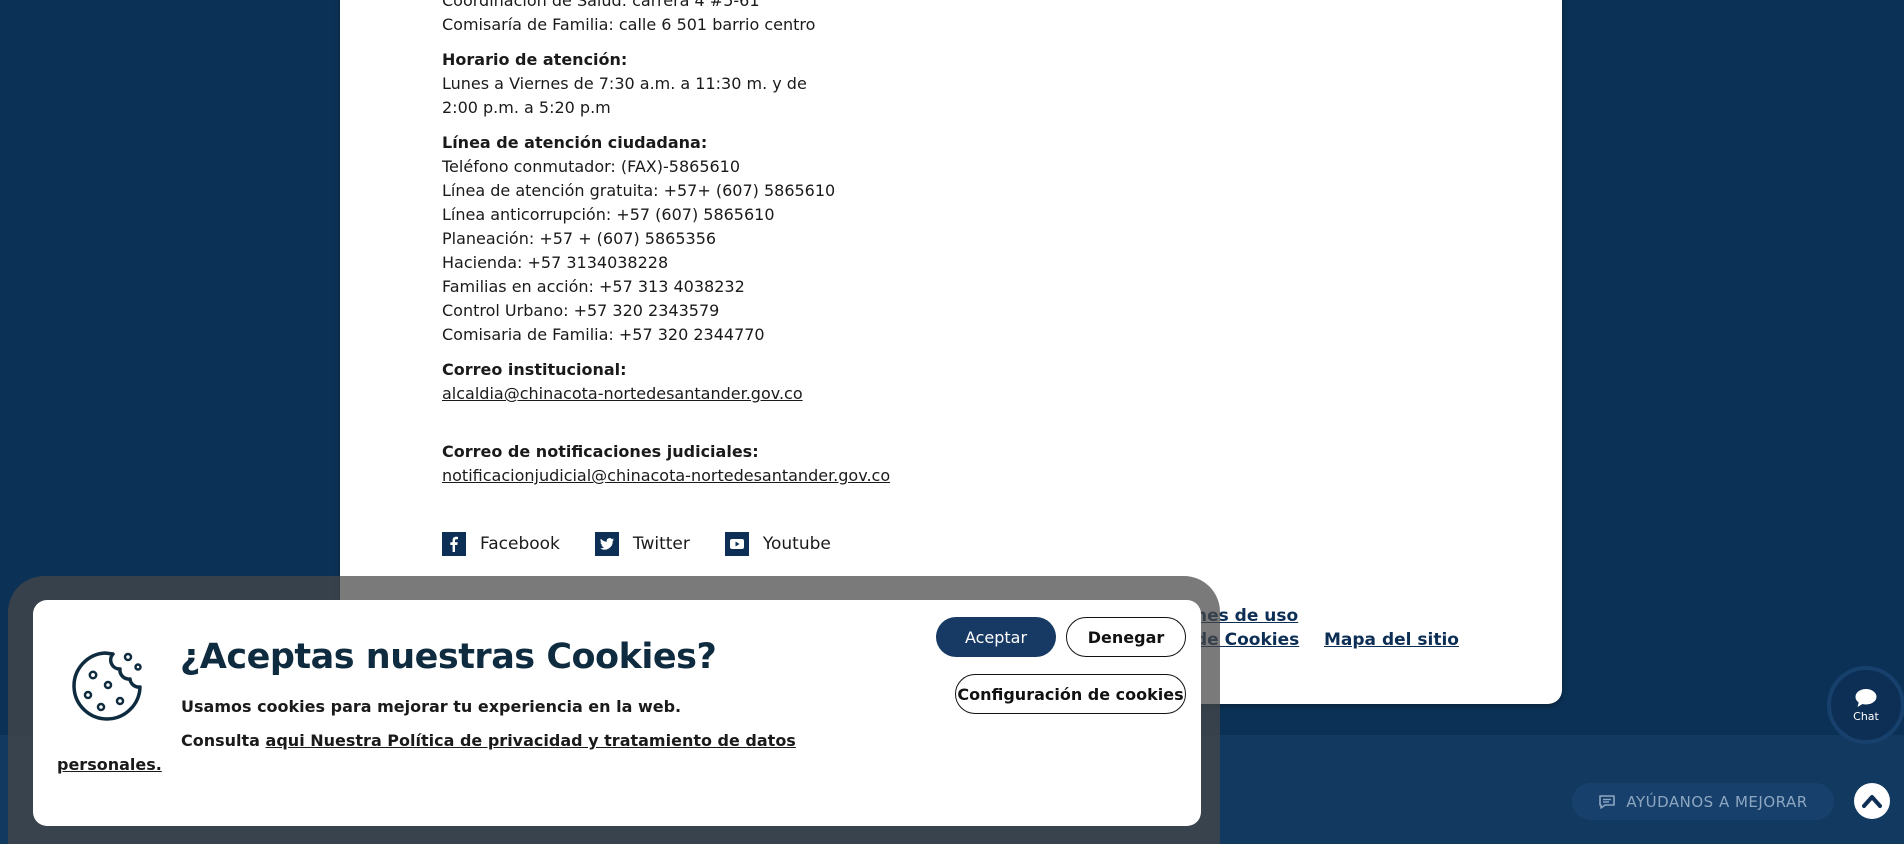 The height and width of the screenshot is (844, 1904). I want to click on twitter-label: Twitter, so click(661, 544).